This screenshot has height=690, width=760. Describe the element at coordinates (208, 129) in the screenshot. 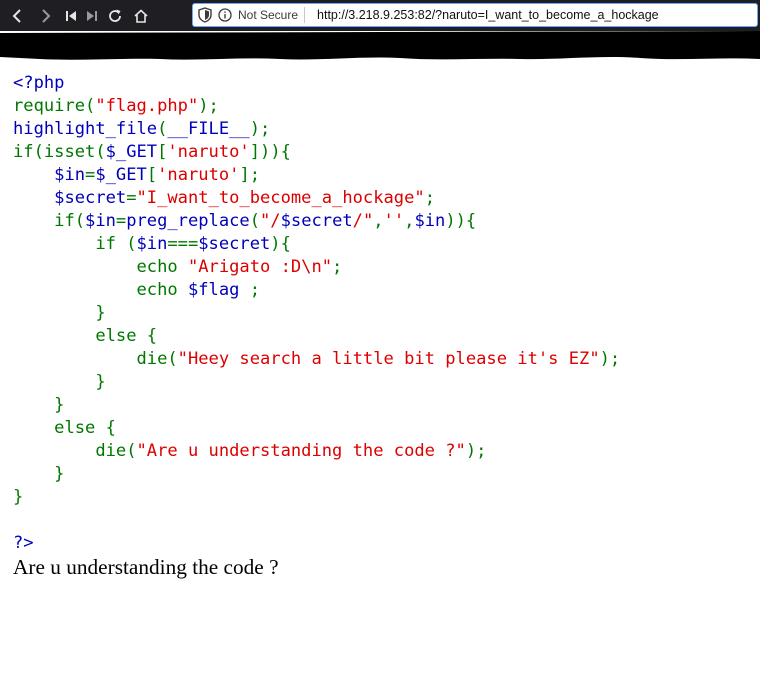

I see `code-token: __FILE__` at that location.